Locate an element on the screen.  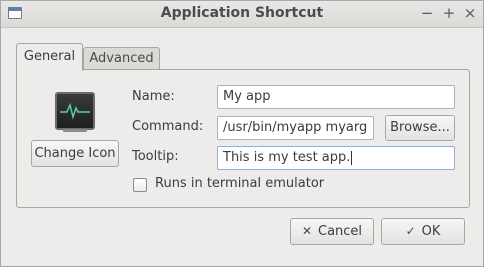
window-title: Application Shortcut is located at coordinates (242, 13).